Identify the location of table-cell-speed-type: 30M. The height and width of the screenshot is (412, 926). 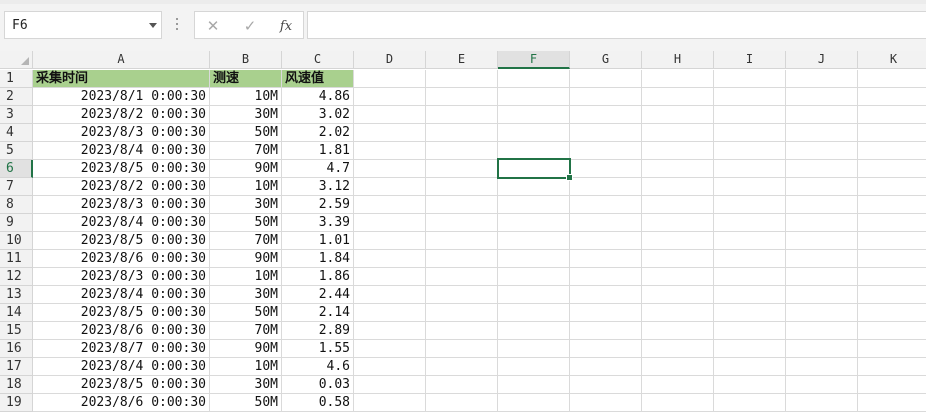
(246, 115).